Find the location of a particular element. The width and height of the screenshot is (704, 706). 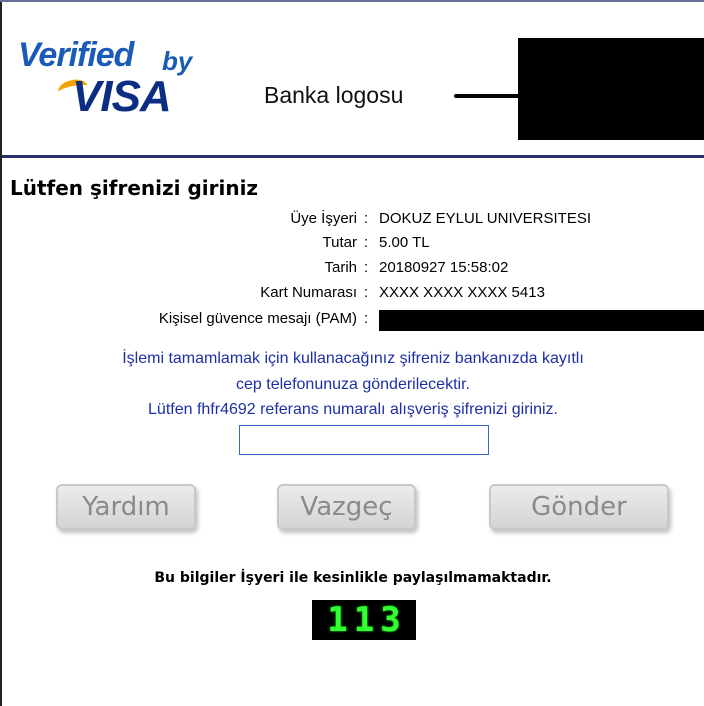

field-amount: Tutar : 5.00 TL is located at coordinates (352, 243).